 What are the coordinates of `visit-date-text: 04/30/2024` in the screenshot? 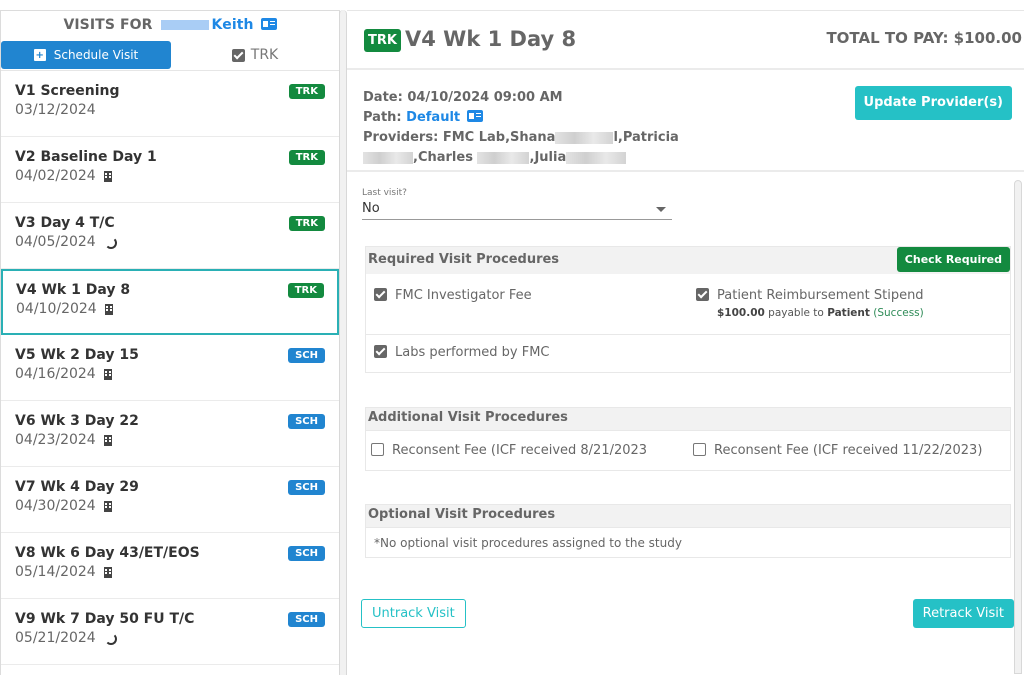 It's located at (55, 506).